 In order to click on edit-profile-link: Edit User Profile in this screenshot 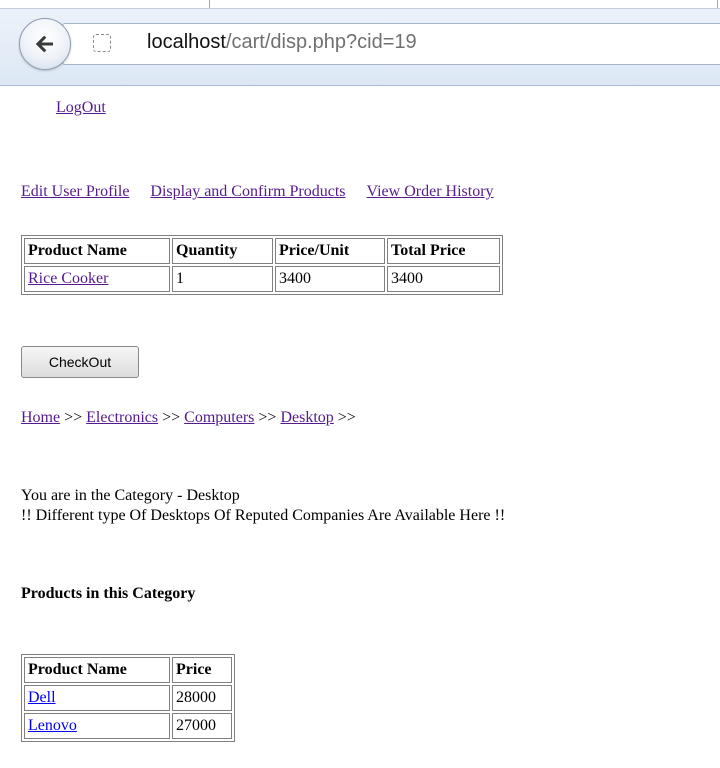, I will do `click(75, 191)`.